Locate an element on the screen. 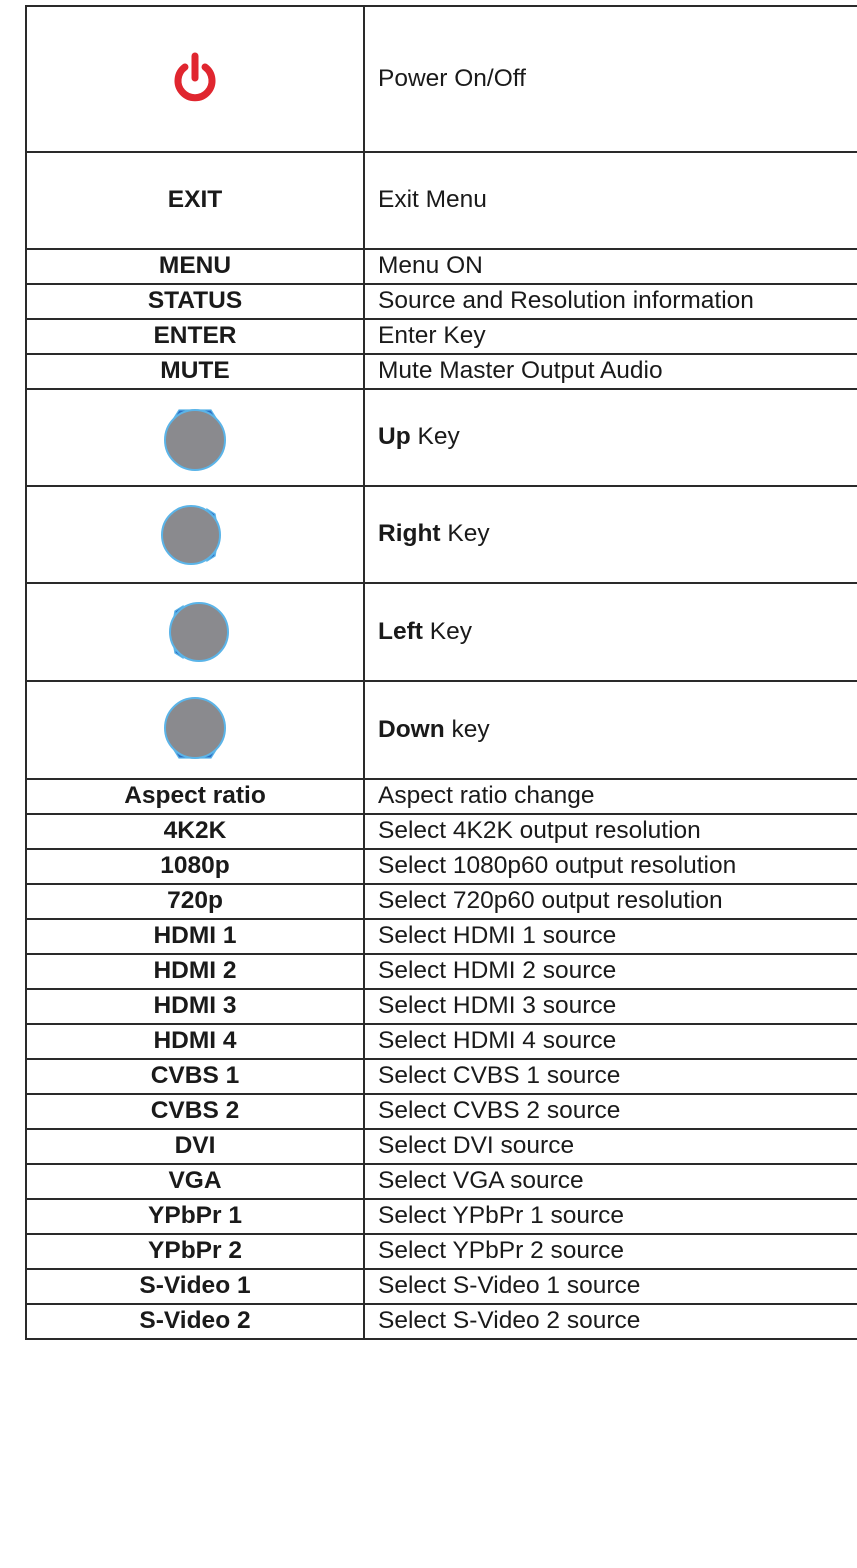 The width and height of the screenshot is (857, 1568). table-row: ENTER Enter Key is located at coordinates (441, 336).